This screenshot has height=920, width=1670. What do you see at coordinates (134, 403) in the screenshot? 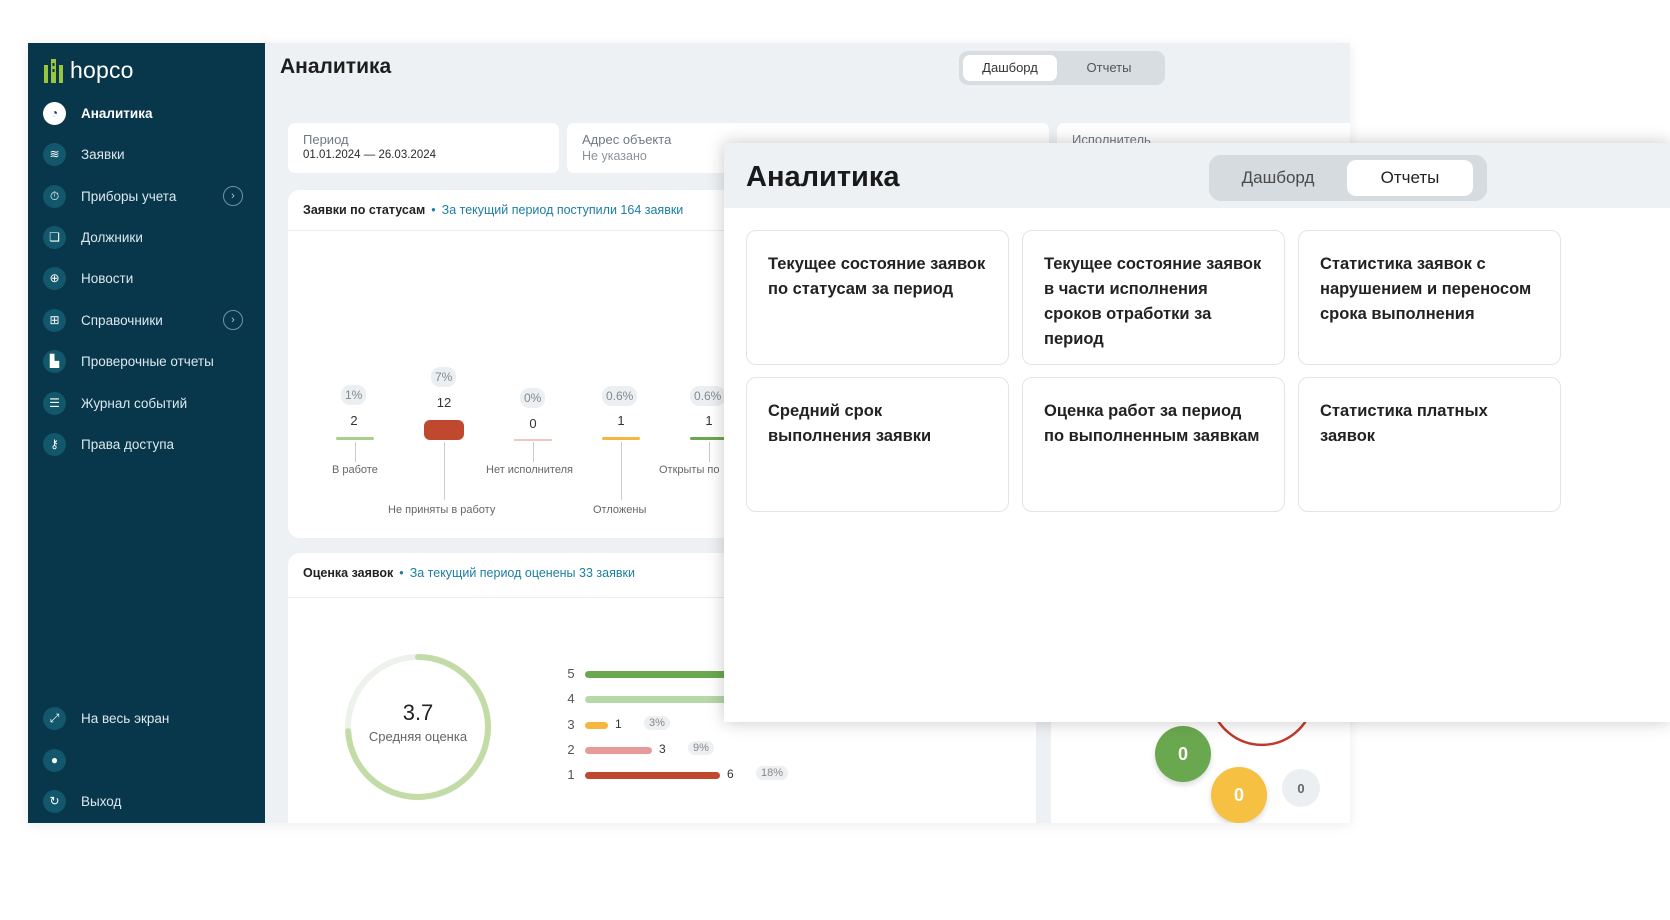
I see `sidebar-item-label: Журнал событий` at bounding box center [134, 403].